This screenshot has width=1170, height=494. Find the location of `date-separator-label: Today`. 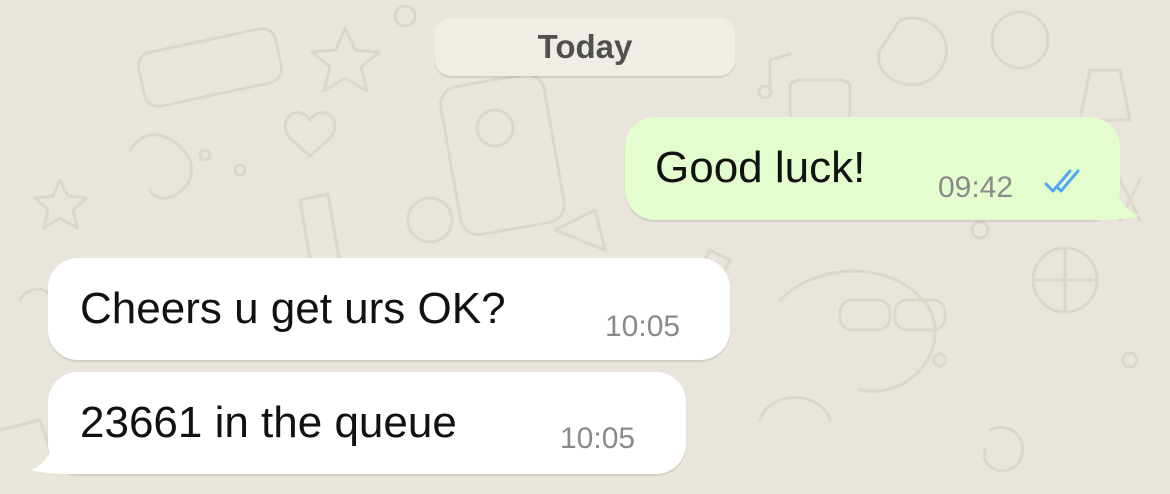

date-separator-label: Today is located at coordinates (585, 46).